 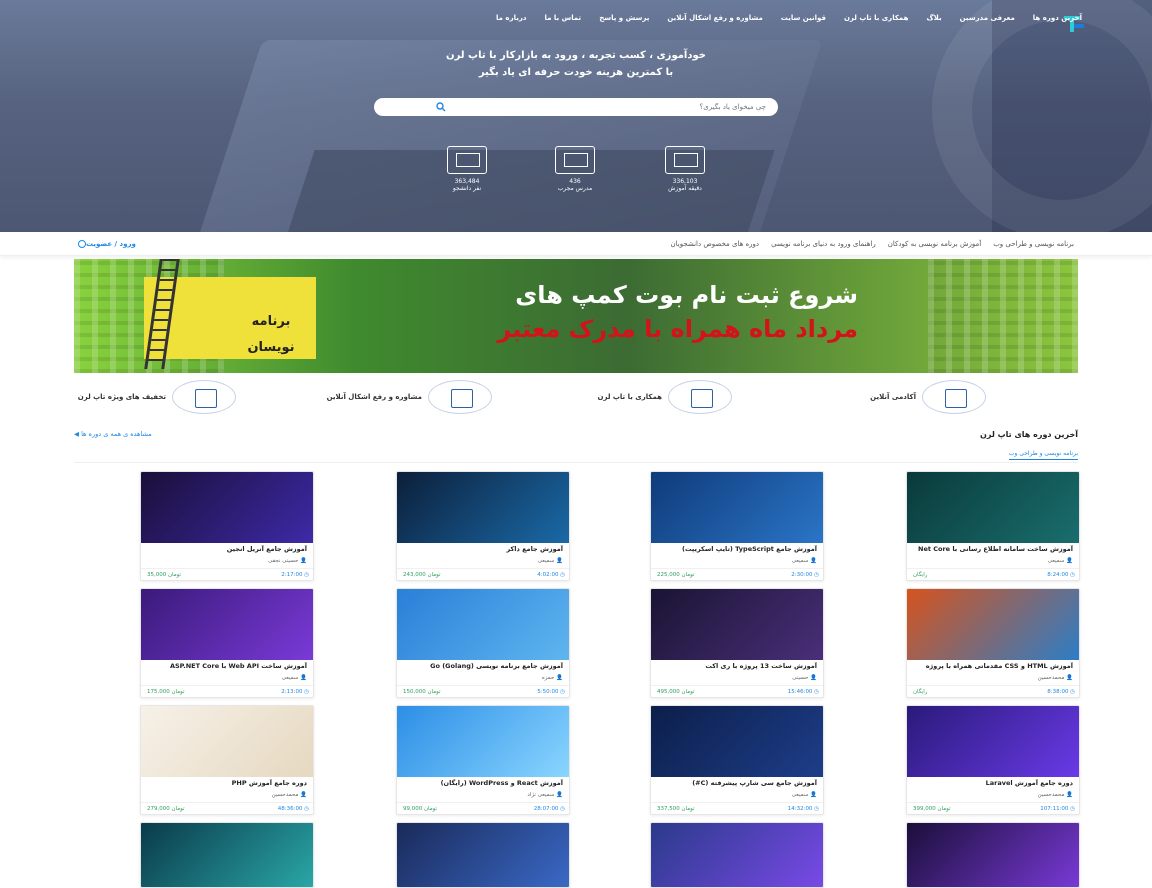 What do you see at coordinates (511, 18) in the screenshot?
I see `nav-item: درباره ما` at bounding box center [511, 18].